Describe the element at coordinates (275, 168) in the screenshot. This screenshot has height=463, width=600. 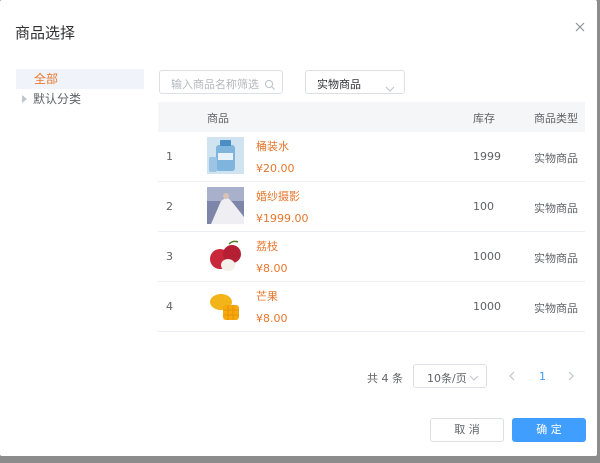
I see `product-price: ¥20.00` at that location.